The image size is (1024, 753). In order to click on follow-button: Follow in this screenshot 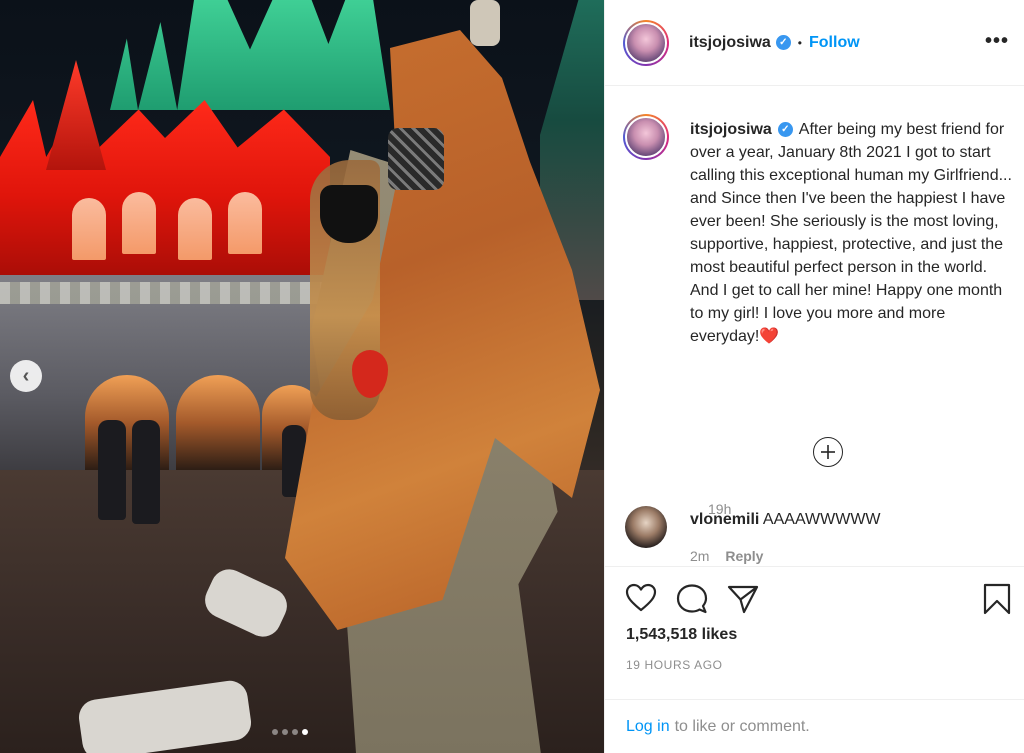, I will do `click(834, 43)`.